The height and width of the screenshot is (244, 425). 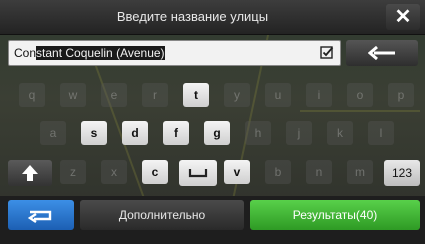 I want to click on results-button: Результаты(40), so click(x=335, y=215).